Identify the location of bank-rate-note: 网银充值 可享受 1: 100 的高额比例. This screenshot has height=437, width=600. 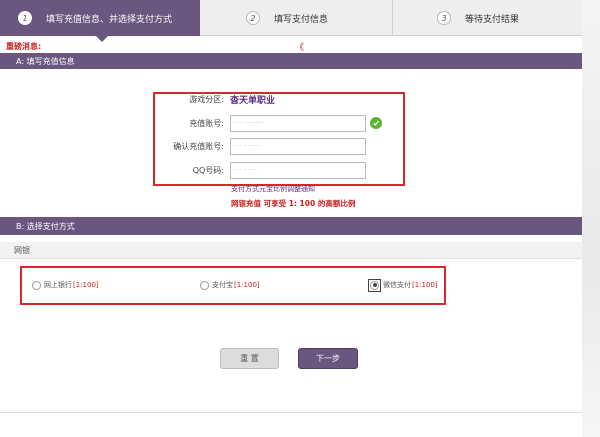
(293, 203).